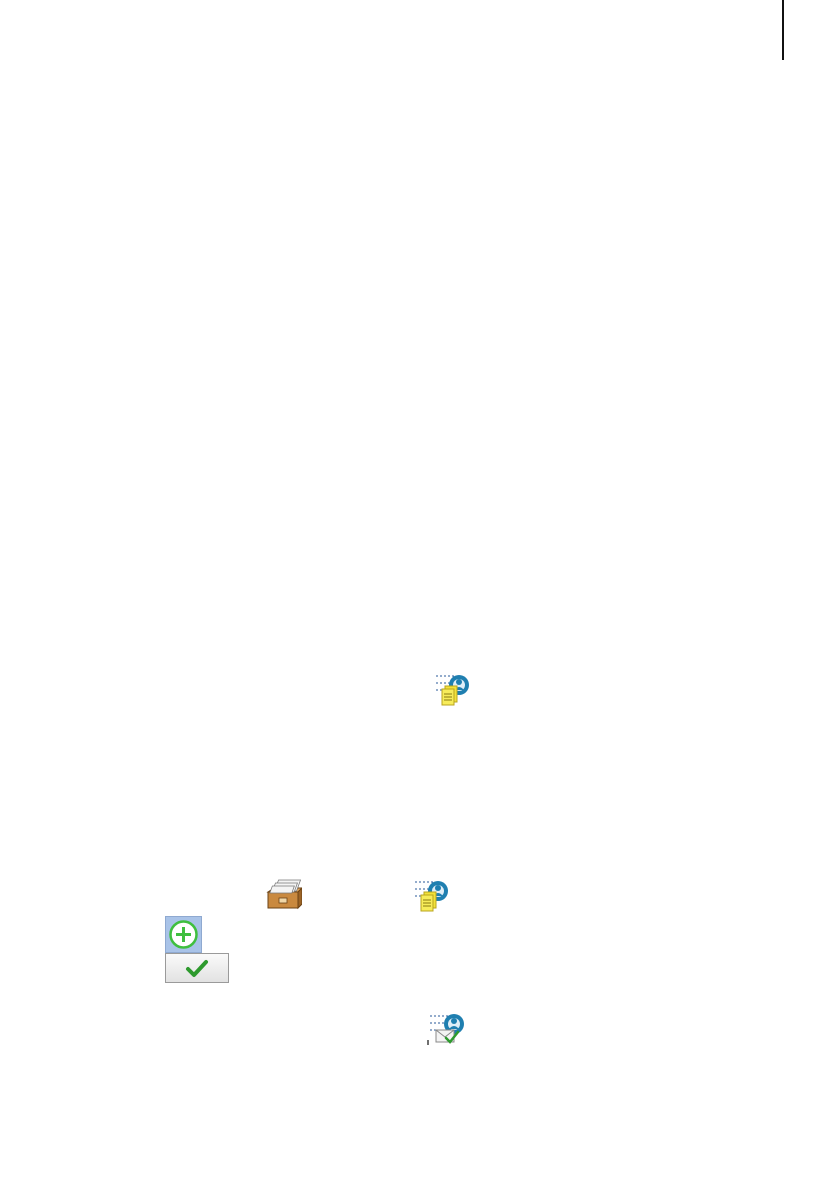 The height and width of the screenshot is (1190, 840). What do you see at coordinates (284, 894) in the screenshot?
I see `database-icon` at bounding box center [284, 894].